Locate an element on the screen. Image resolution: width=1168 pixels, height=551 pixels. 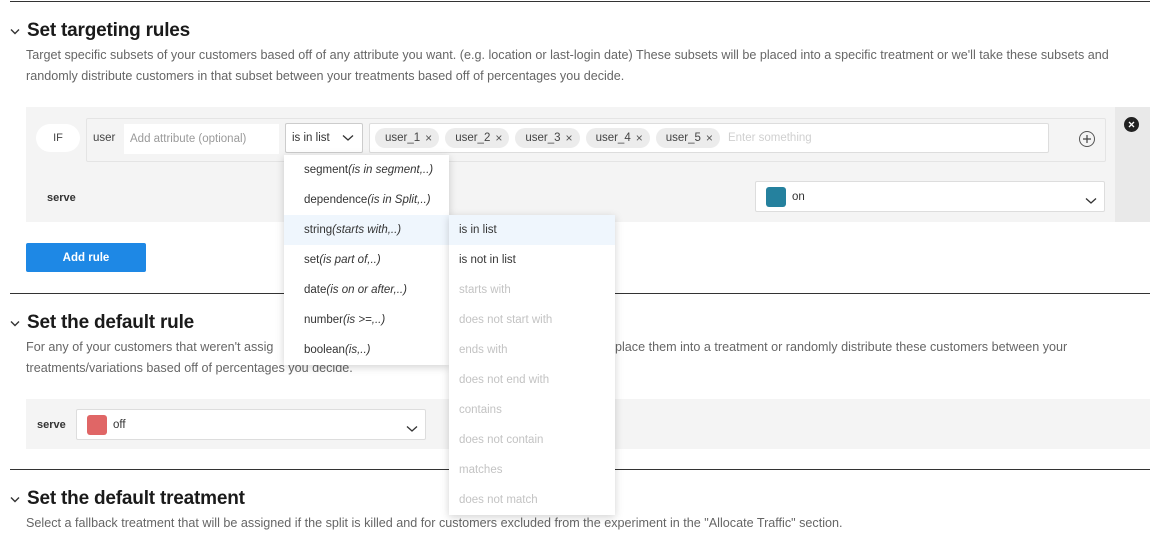
submenu-item: matches is located at coordinates (481, 470).